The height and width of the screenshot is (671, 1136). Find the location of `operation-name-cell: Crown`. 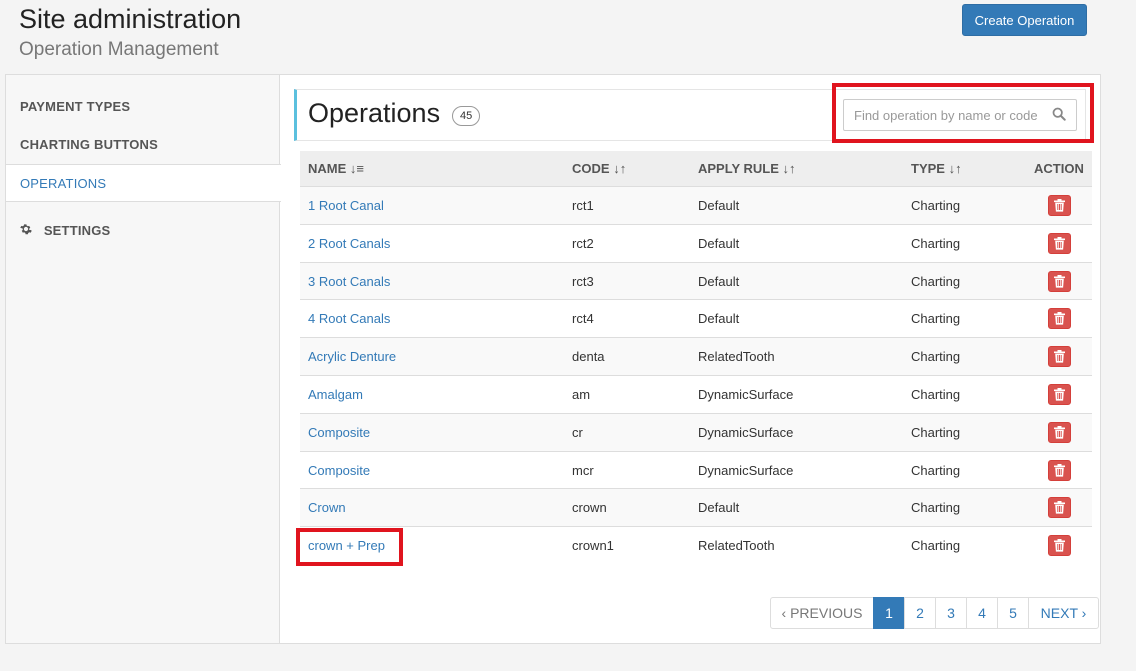

operation-name-cell: Crown is located at coordinates (327, 507).